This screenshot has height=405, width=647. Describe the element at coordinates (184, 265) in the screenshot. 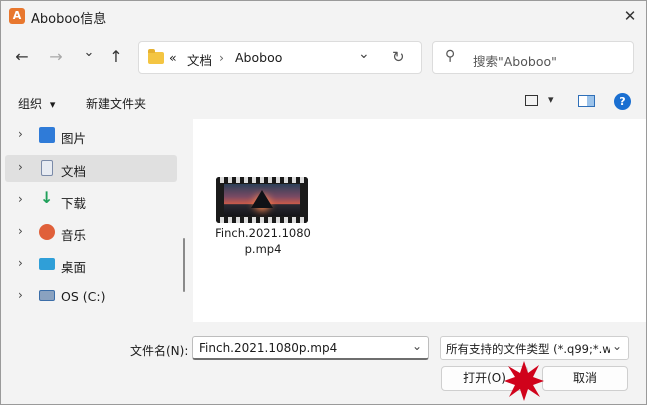

I see `navigation-scrollbar` at that location.